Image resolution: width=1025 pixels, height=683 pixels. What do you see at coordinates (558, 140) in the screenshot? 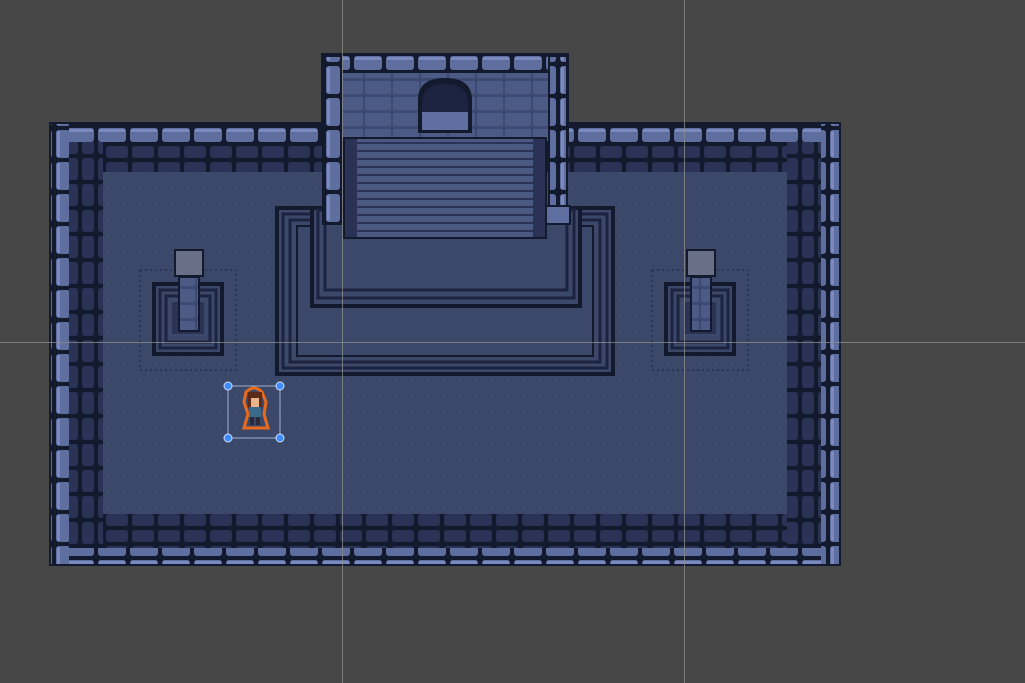
I see `pillar-right` at bounding box center [558, 140].